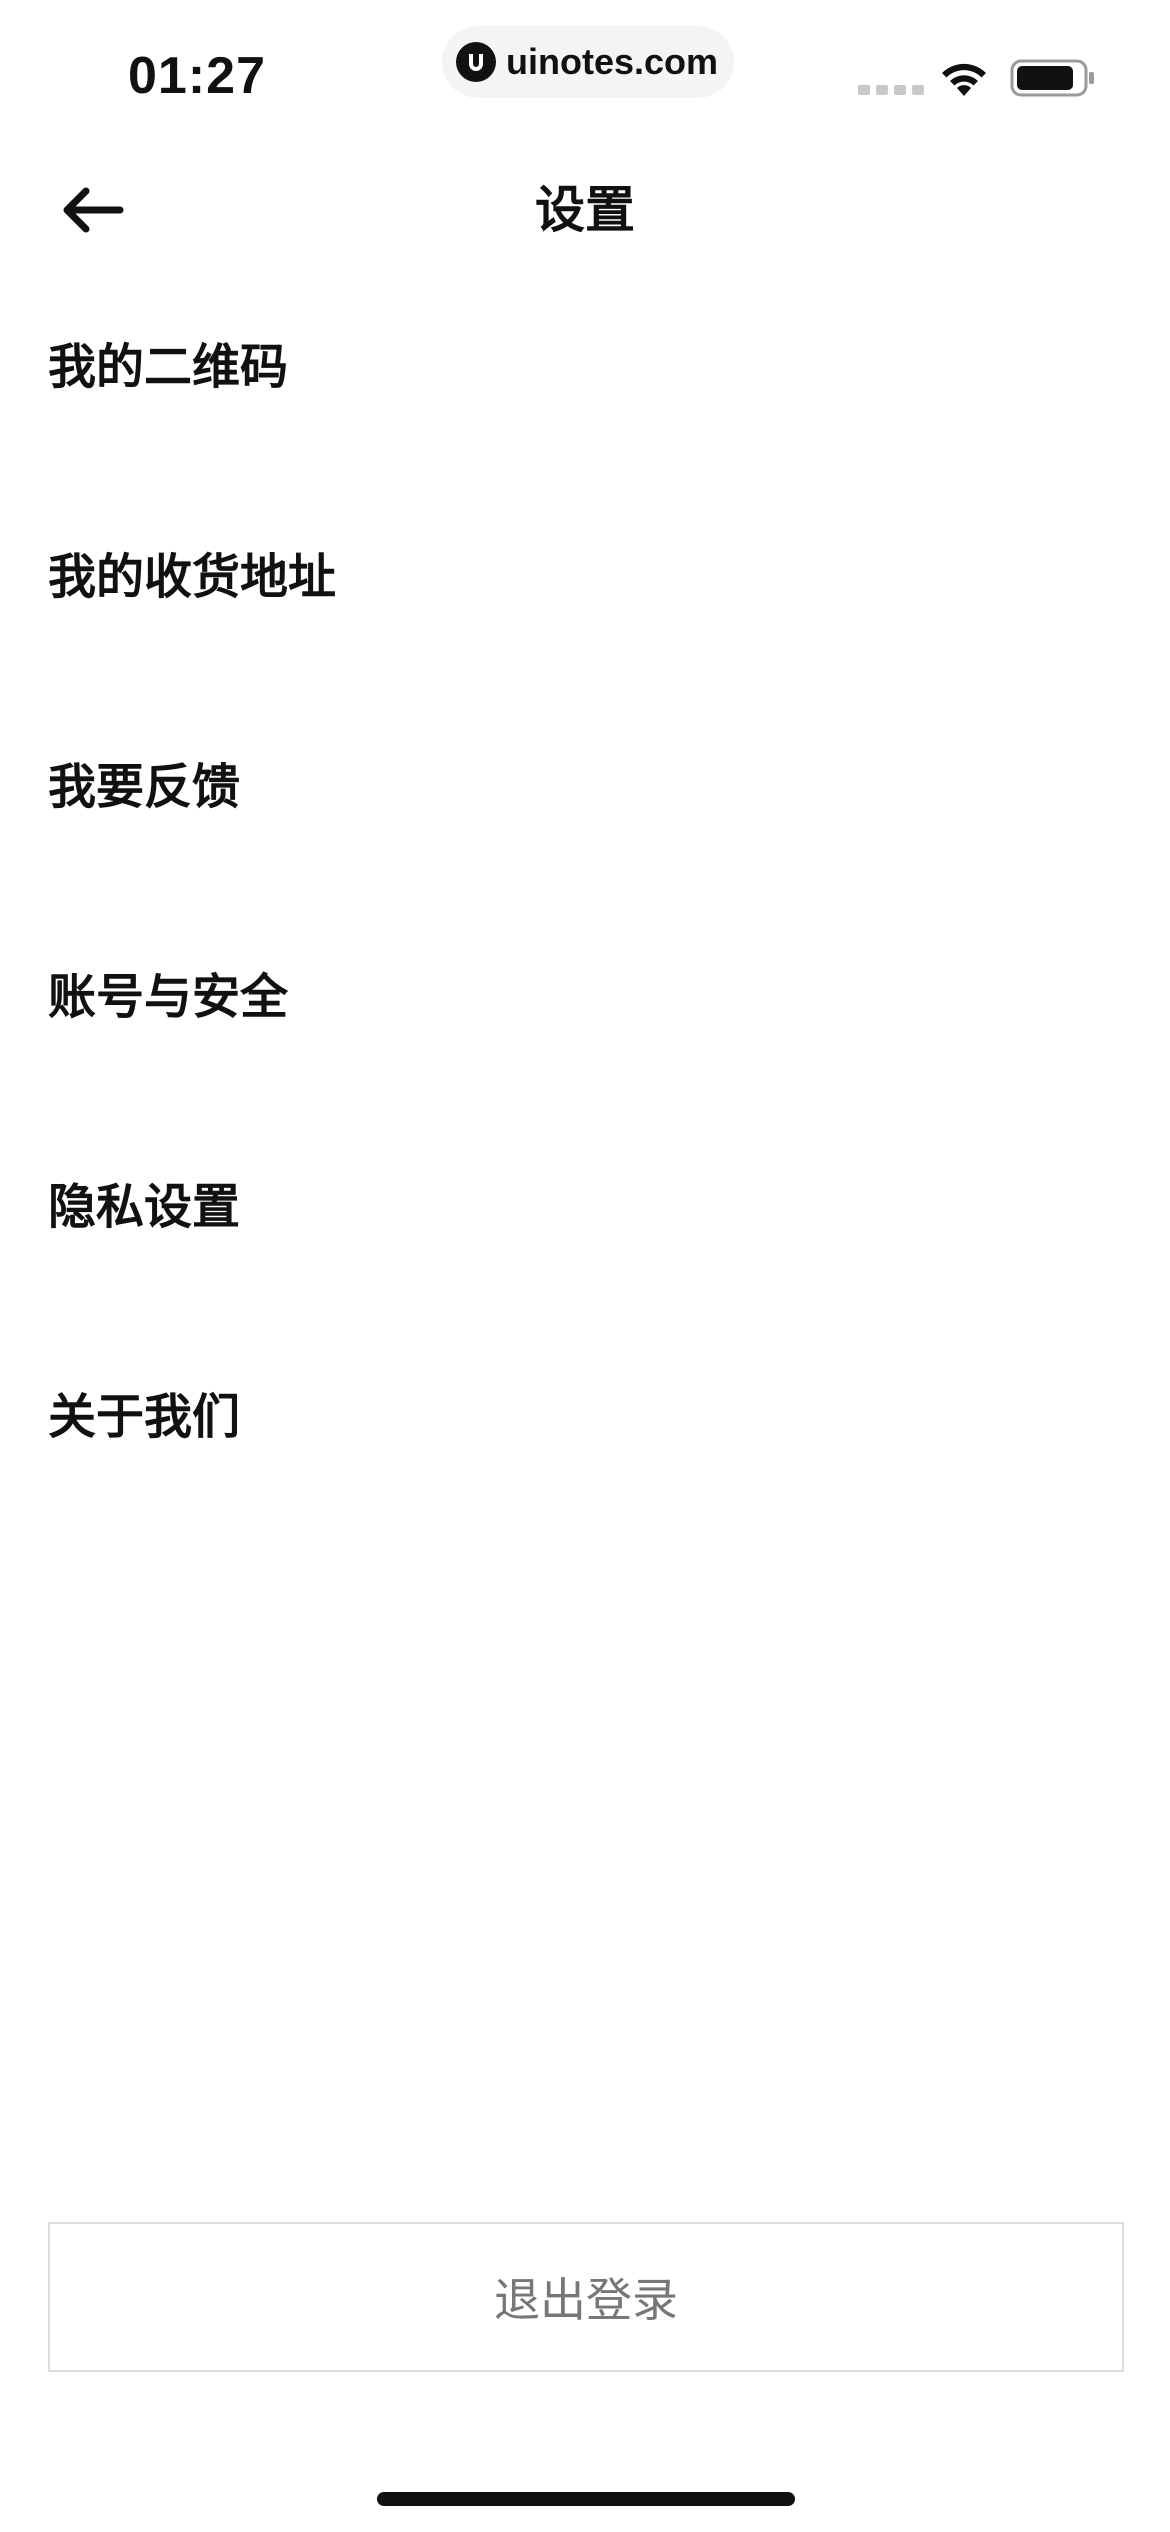 The height and width of the screenshot is (2532, 1170). I want to click on wifi-icon, so click(964, 79).